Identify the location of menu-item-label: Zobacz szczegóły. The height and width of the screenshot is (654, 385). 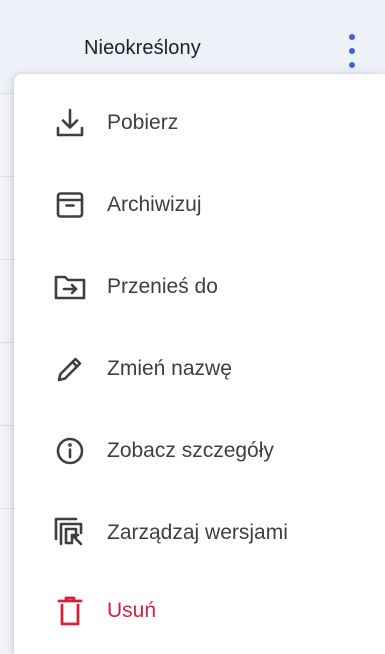
(190, 450).